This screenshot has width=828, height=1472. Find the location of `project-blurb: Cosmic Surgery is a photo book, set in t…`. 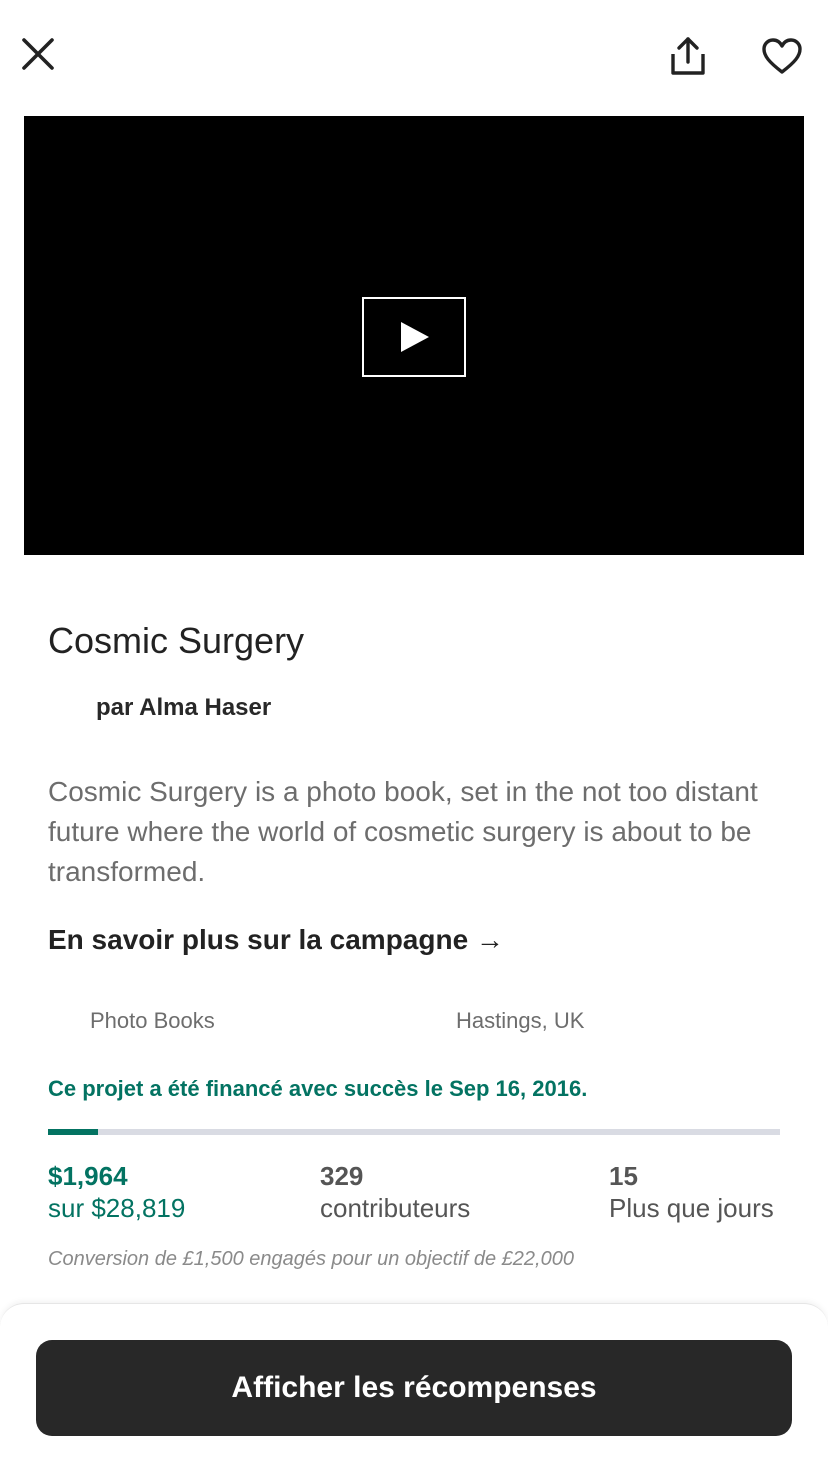

project-blurb: Cosmic Surgery is a photo book, set in t… is located at coordinates (403, 831).